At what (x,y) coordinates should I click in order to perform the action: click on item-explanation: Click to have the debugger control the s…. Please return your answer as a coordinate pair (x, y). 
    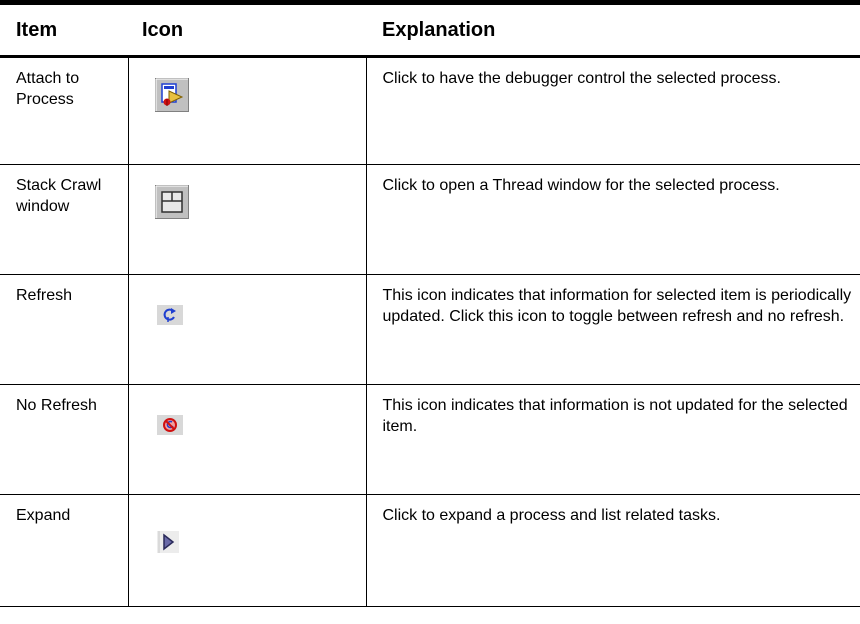
    Looking at the image, I should click on (613, 110).